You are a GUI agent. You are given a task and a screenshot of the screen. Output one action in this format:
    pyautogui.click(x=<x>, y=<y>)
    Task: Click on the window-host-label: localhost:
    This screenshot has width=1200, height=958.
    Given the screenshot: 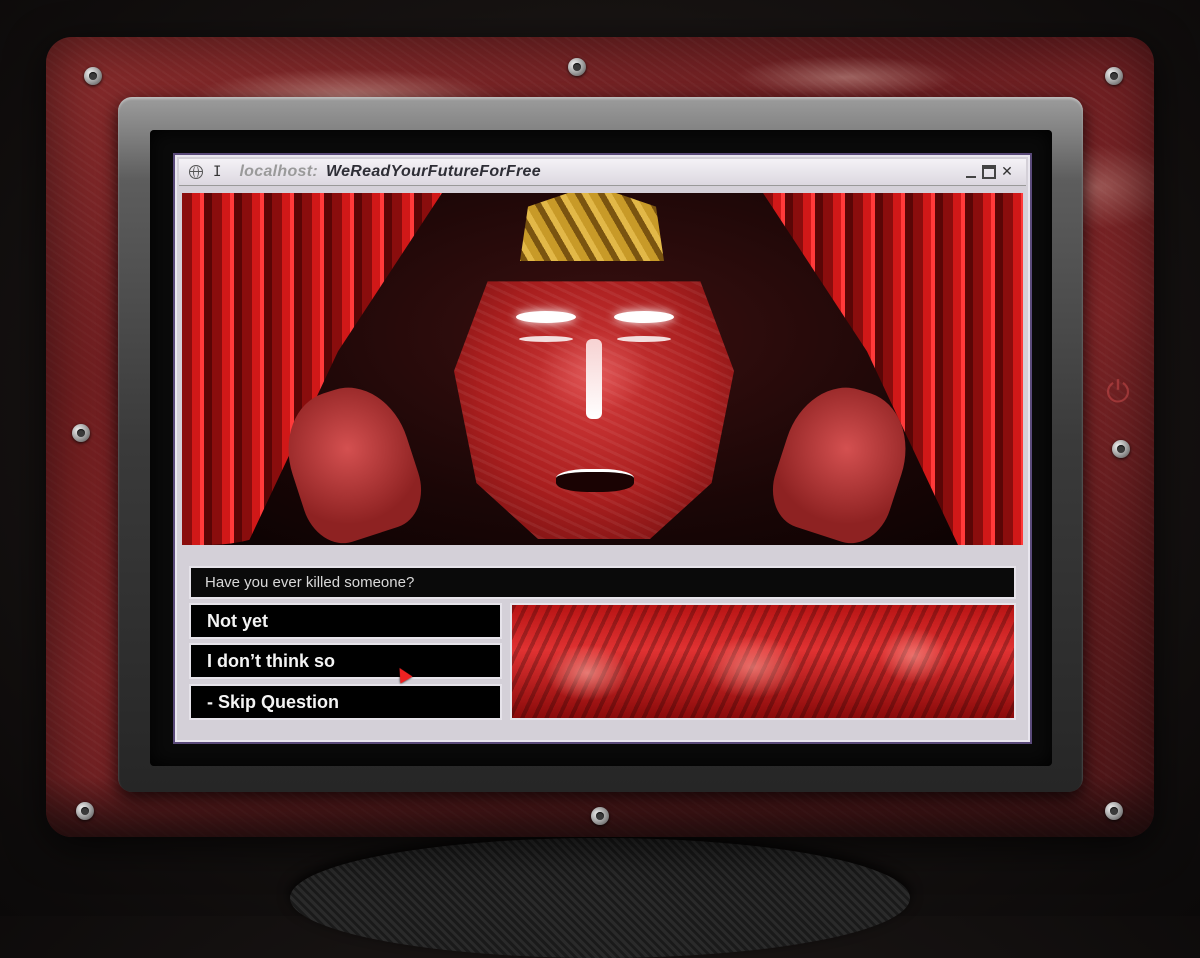 What is the action you would take?
    pyautogui.click(x=278, y=171)
    